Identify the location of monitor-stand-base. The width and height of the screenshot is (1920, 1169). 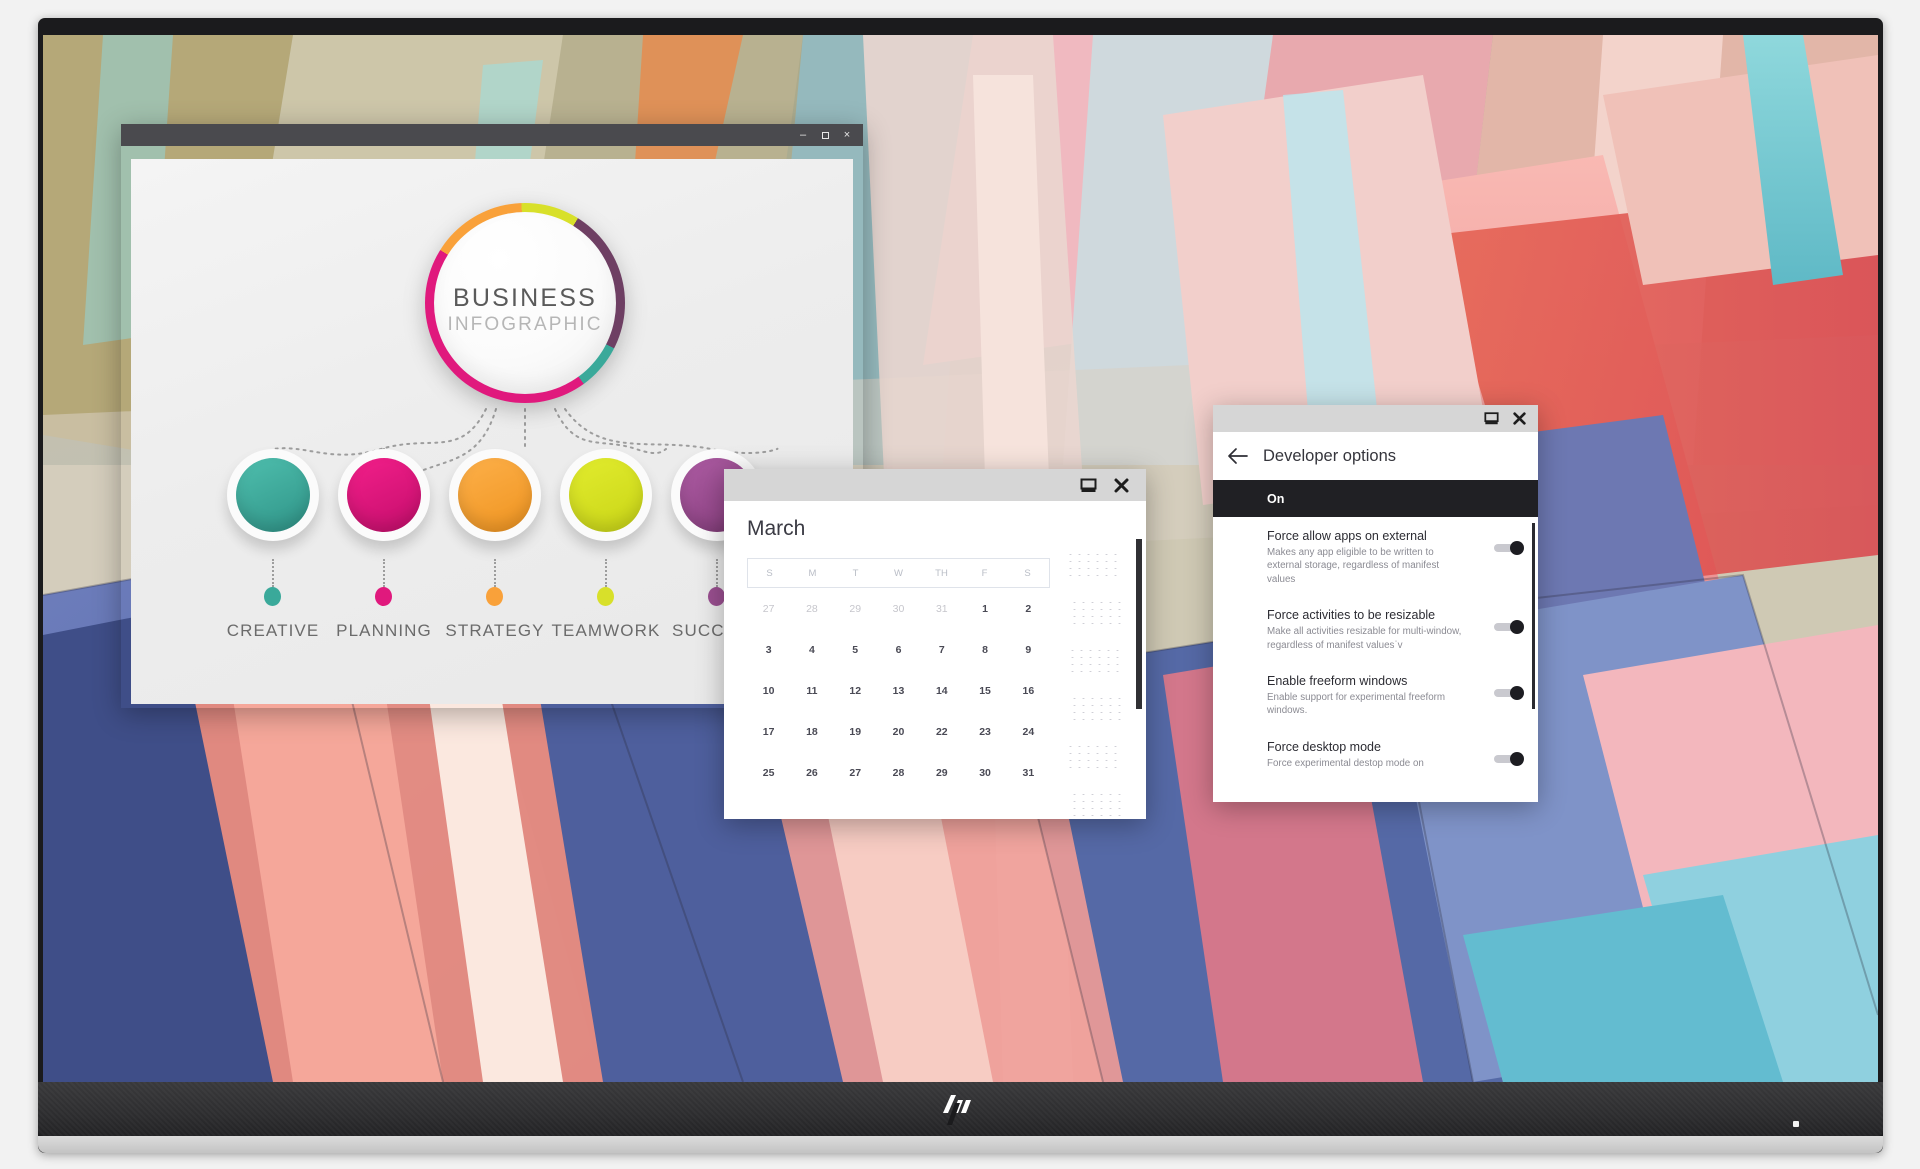
(960, 1144).